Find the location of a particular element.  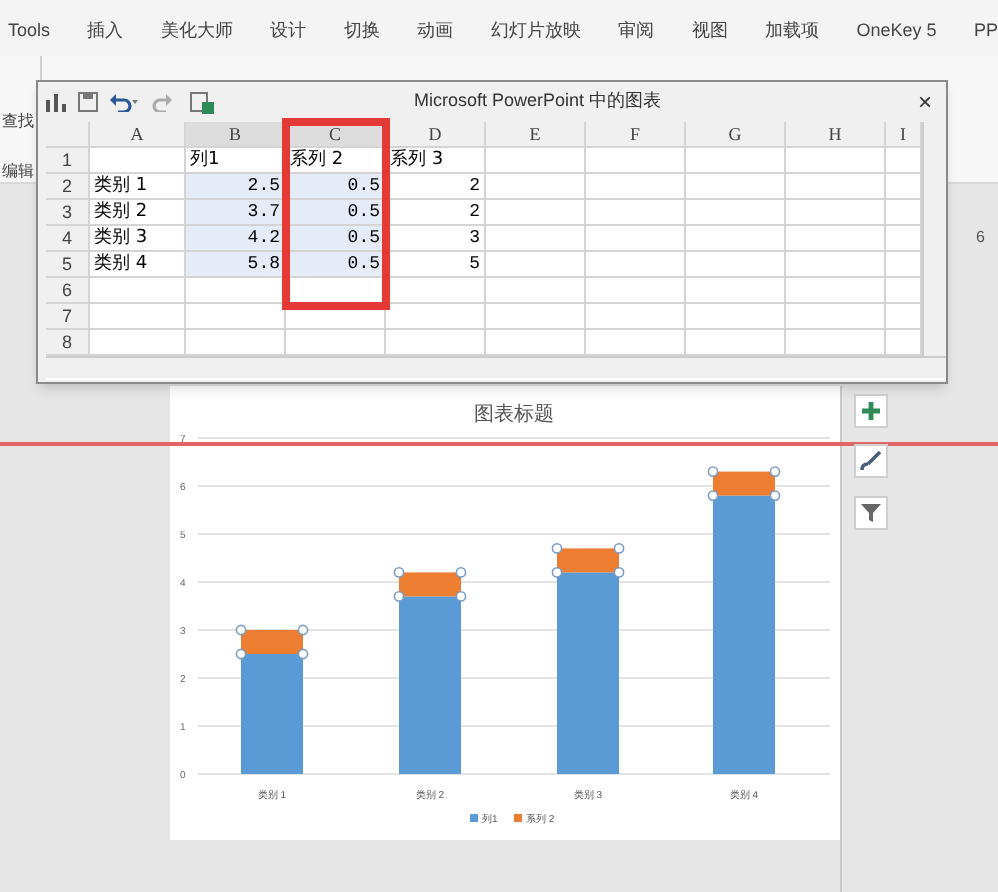

window-title: Microsoft PowerPoint 中的图表 is located at coordinates (538, 101).